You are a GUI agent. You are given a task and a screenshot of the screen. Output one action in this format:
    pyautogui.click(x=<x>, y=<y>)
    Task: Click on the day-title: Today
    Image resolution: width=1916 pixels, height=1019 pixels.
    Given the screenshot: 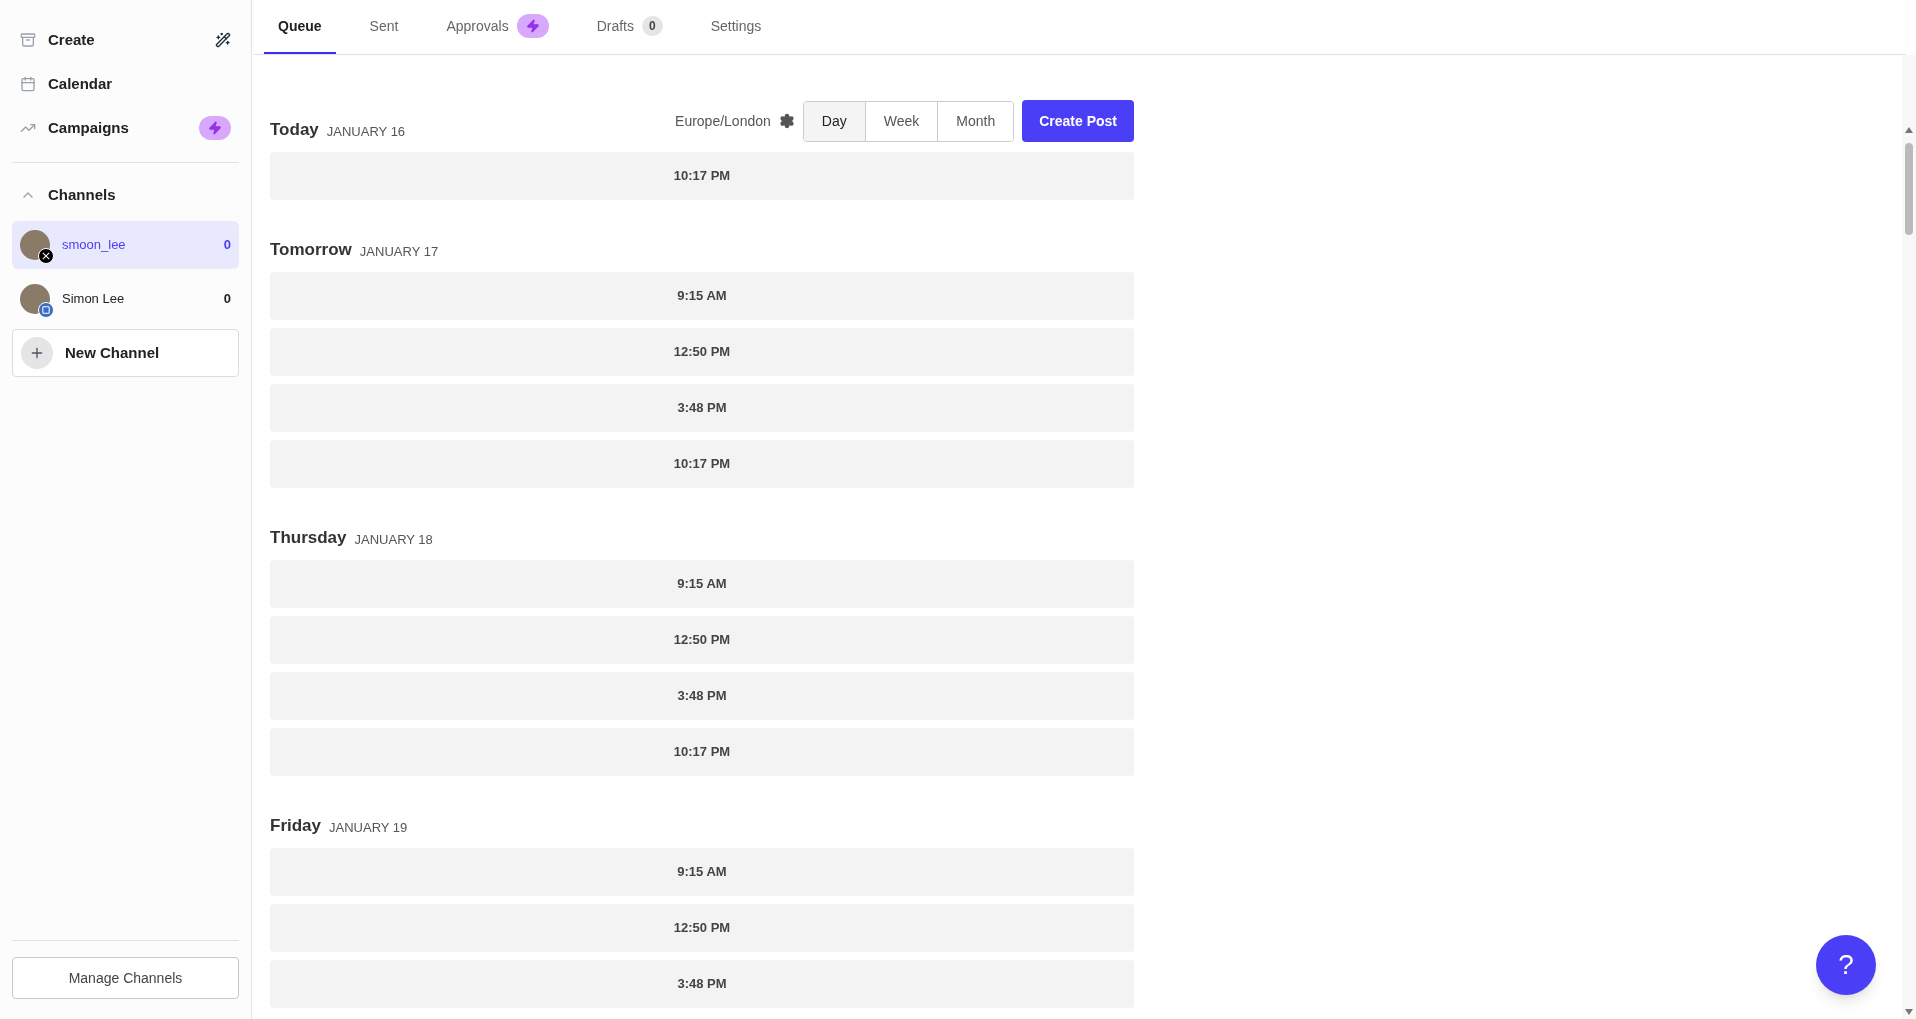 What is the action you would take?
    pyautogui.click(x=294, y=129)
    